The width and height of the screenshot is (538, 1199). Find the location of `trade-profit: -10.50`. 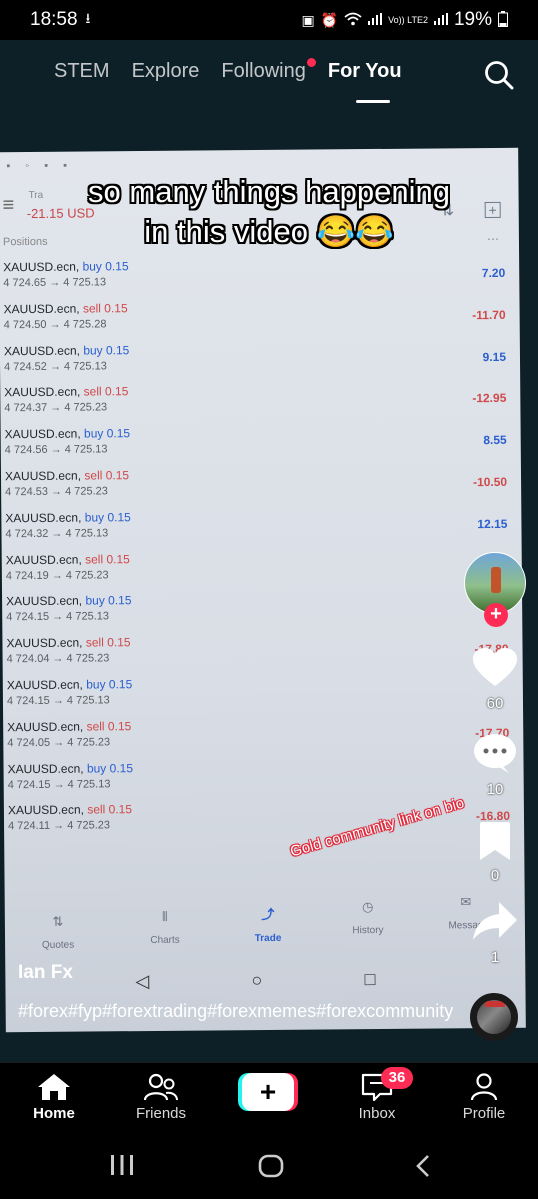

trade-profit: -10.50 is located at coordinates (490, 482).